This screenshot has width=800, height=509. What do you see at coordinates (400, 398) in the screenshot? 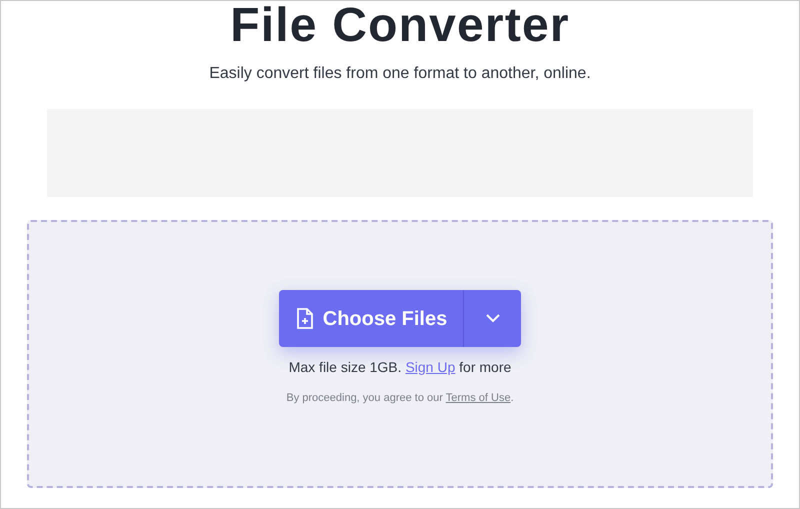
I see `terms-note: By proceeding, you agree to our Terms of Use.` at bounding box center [400, 398].